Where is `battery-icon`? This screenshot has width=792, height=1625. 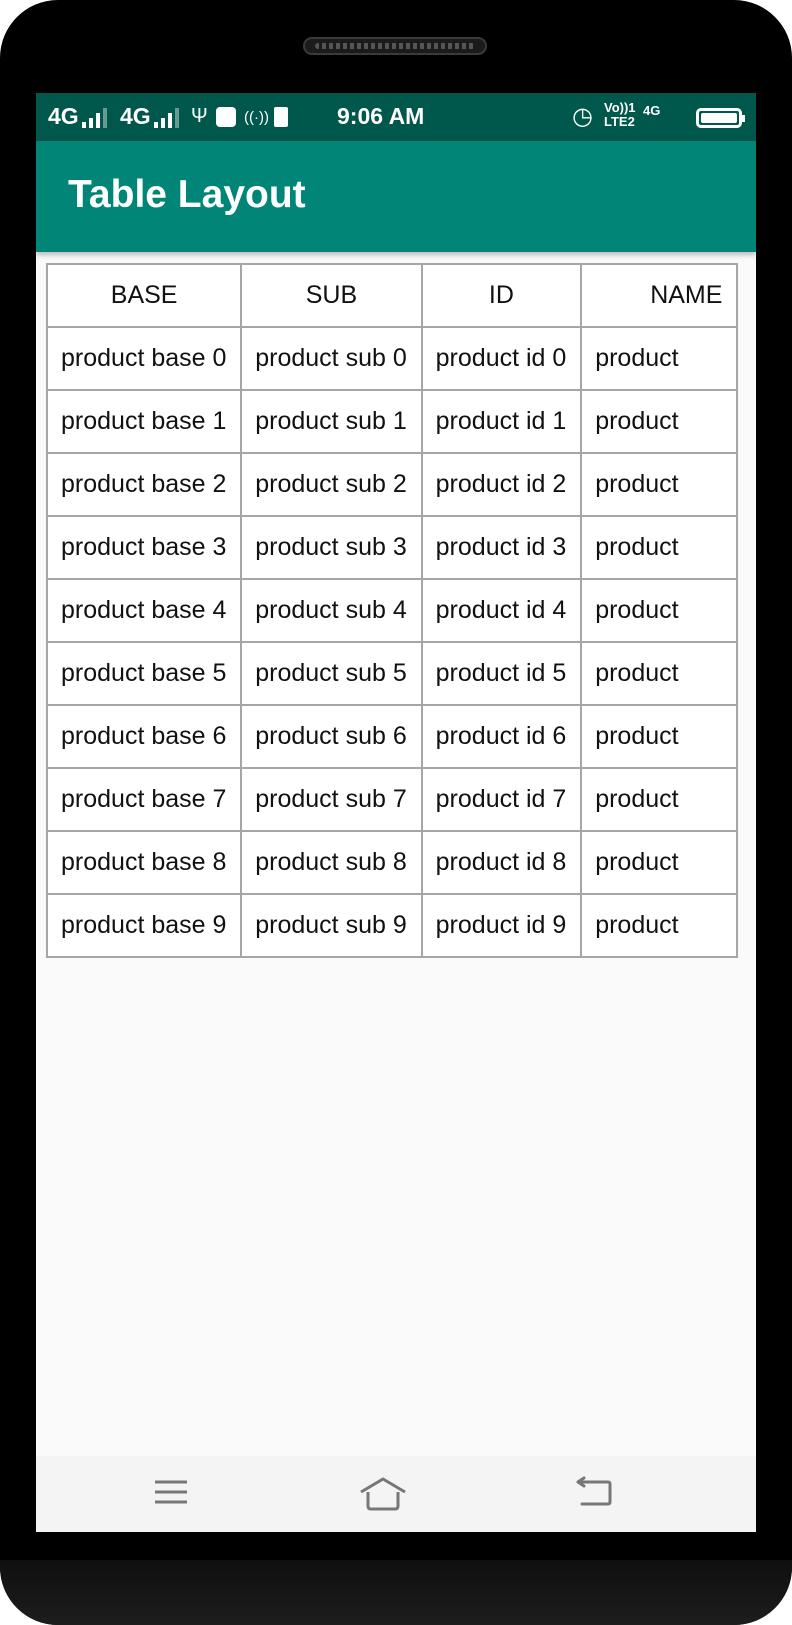 battery-icon is located at coordinates (720, 118).